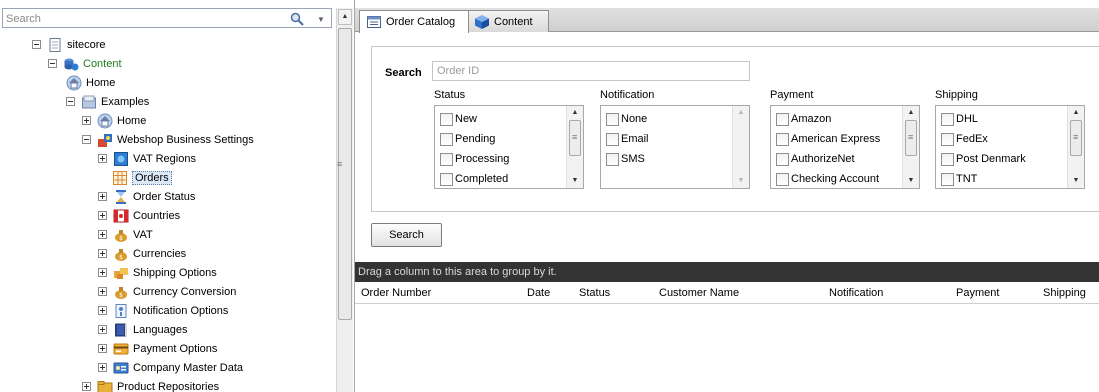 This screenshot has height=392, width=1099. What do you see at coordinates (157, 348) in the screenshot?
I see `tree-node-payment-options: Payment Options` at bounding box center [157, 348].